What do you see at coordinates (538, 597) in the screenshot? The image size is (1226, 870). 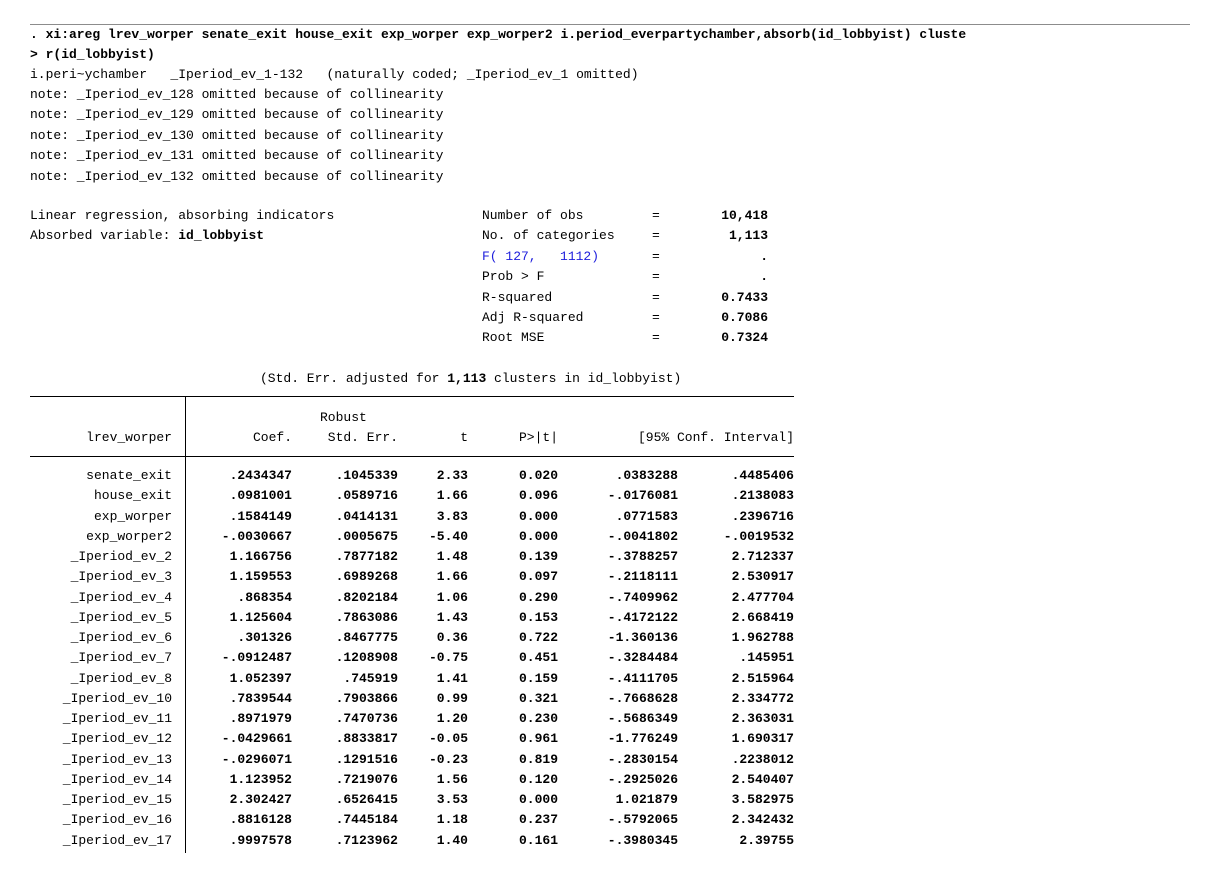 I see `p-value: 0.290` at bounding box center [538, 597].